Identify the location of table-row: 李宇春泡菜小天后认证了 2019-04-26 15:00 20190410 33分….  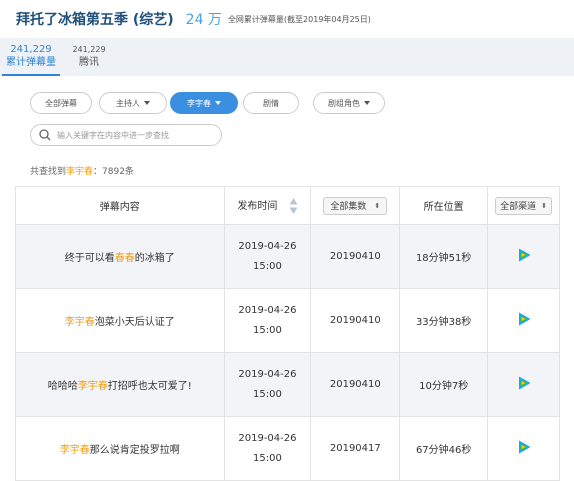
(287, 320).